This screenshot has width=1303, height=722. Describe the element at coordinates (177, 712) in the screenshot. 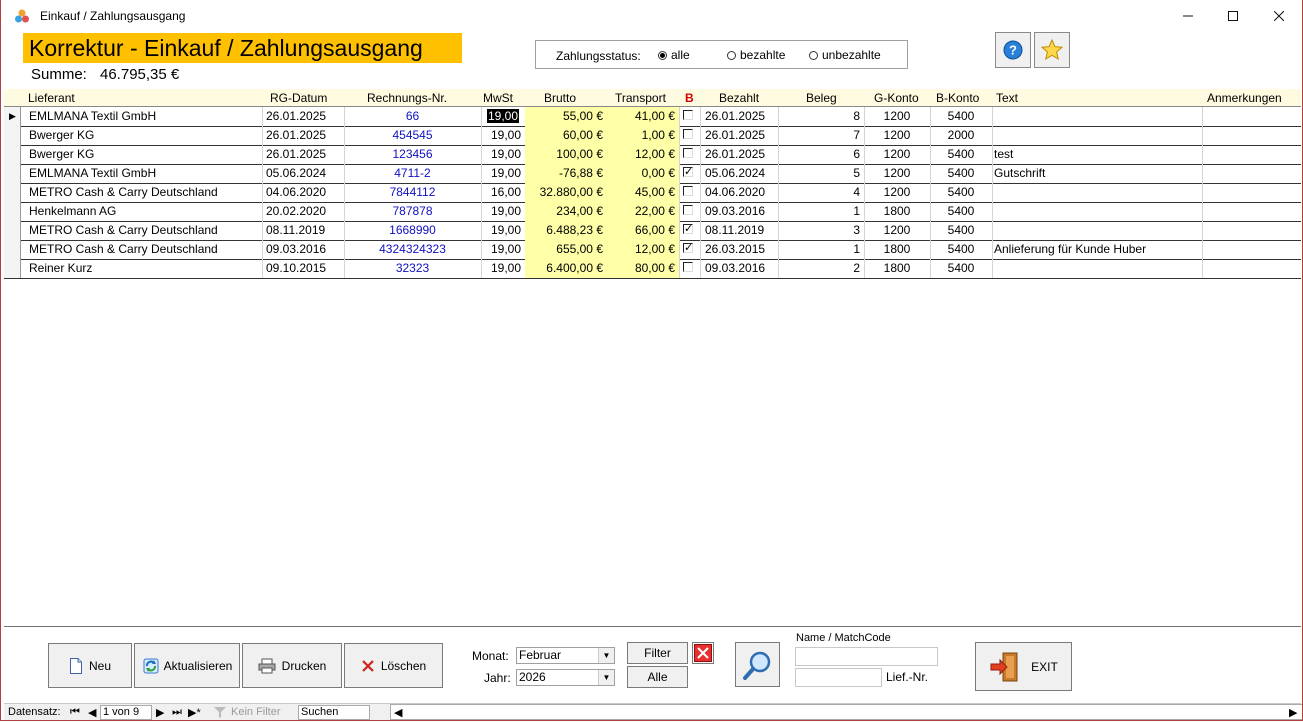

I see `last-record-button: ⏭` at that location.